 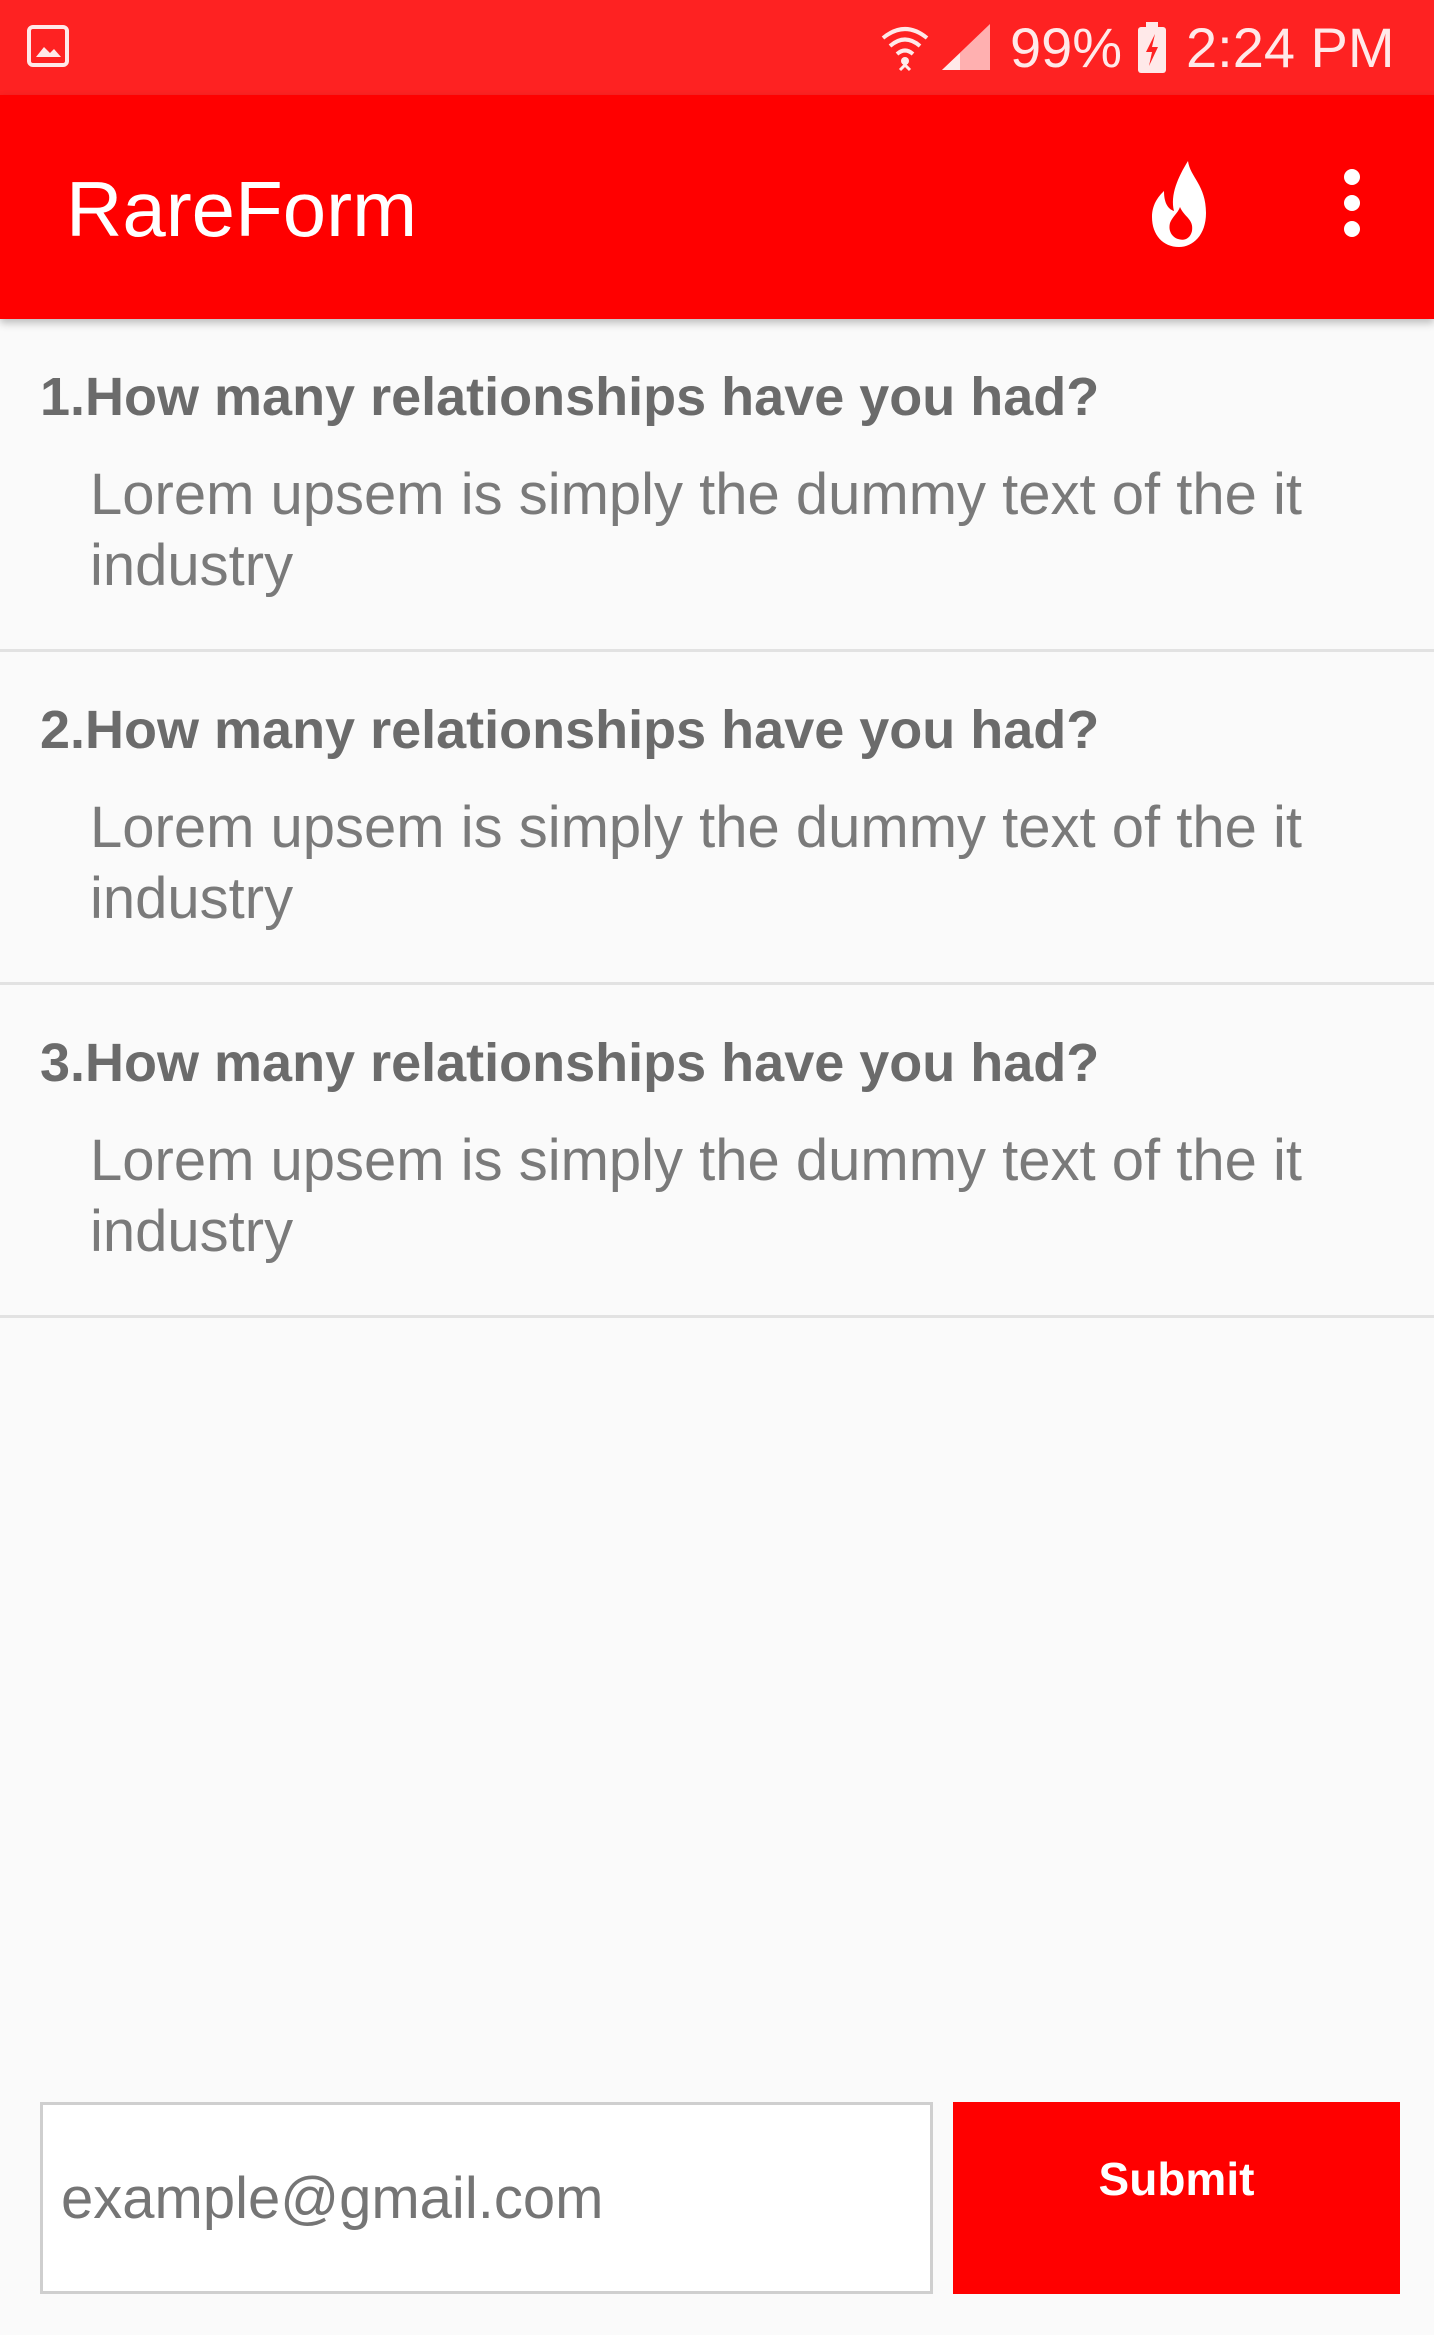 I want to click on status-time: 2:24 PM, so click(x=1290, y=47).